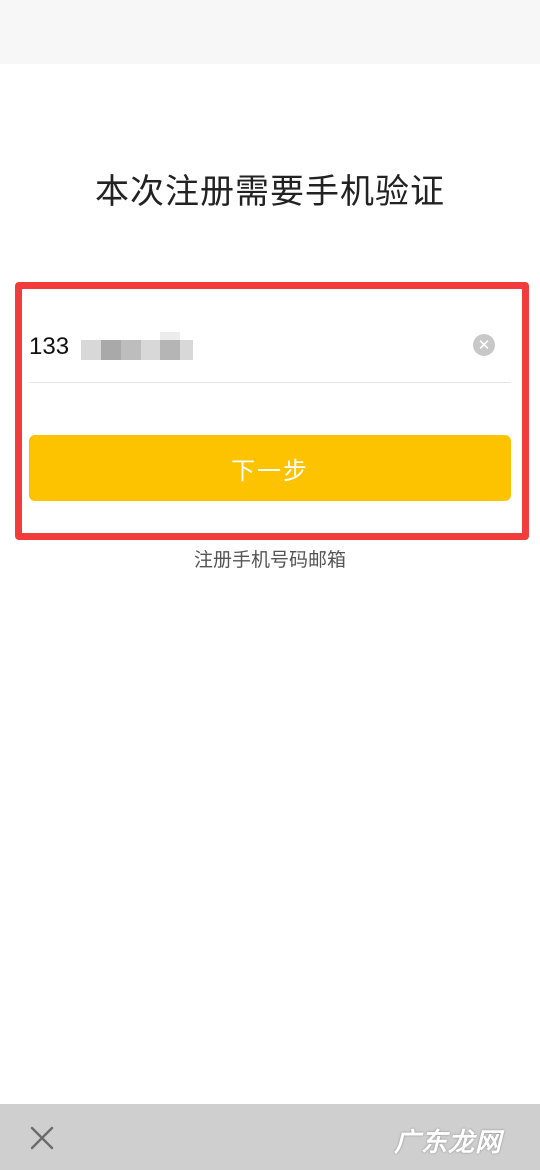 Image resolution: width=540 pixels, height=1170 pixels. Describe the element at coordinates (270, 558) in the screenshot. I see `register-with-email-link: 注册手机号码邮箱` at that location.